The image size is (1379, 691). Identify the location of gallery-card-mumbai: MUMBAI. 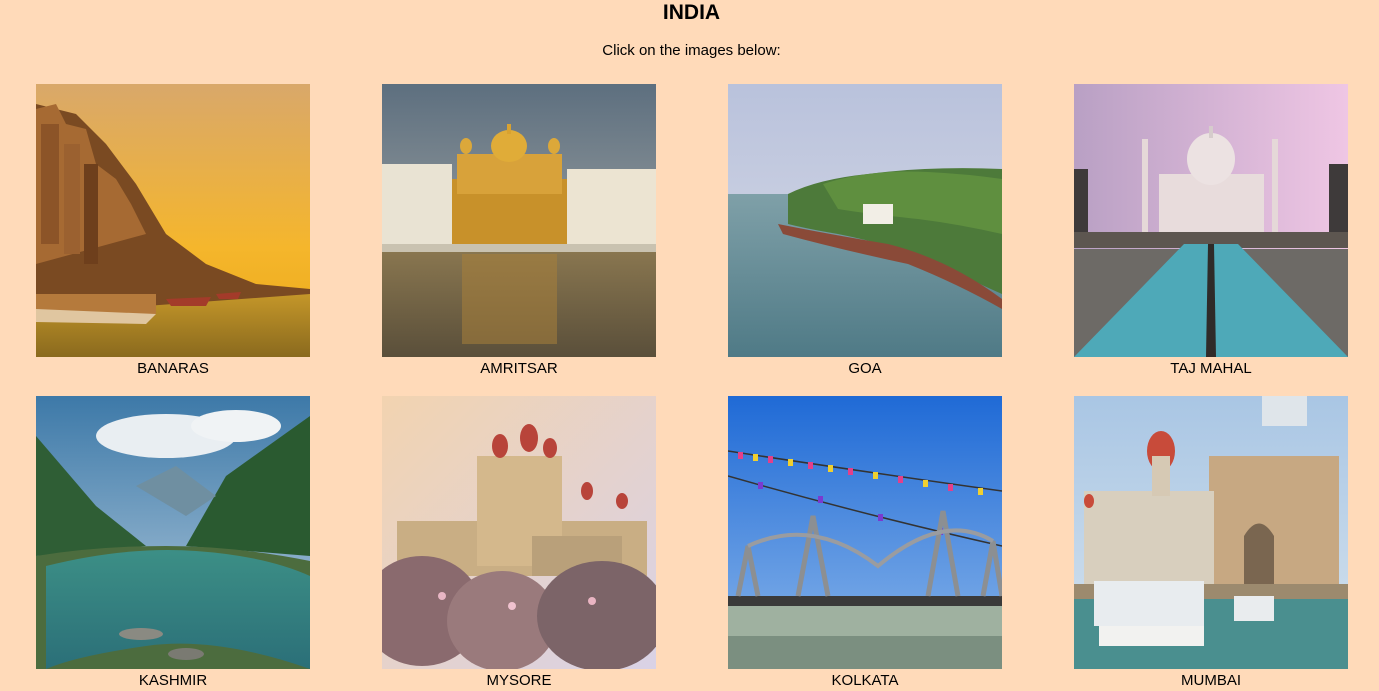
(1211, 543).